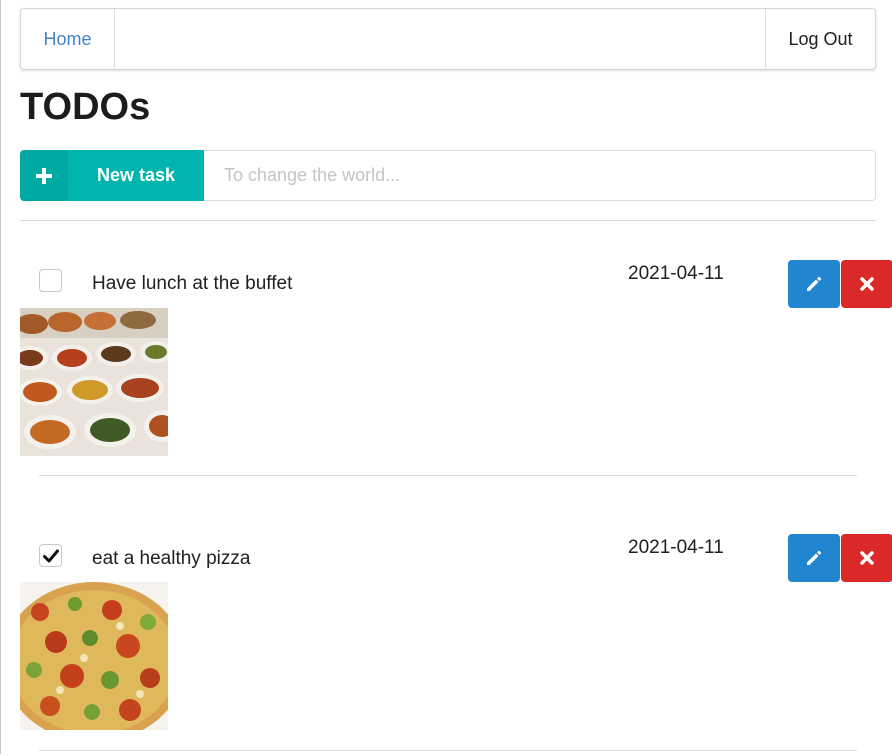 The image size is (892, 756). What do you see at coordinates (136, 175) in the screenshot?
I see `new-task-label: New task` at bounding box center [136, 175].